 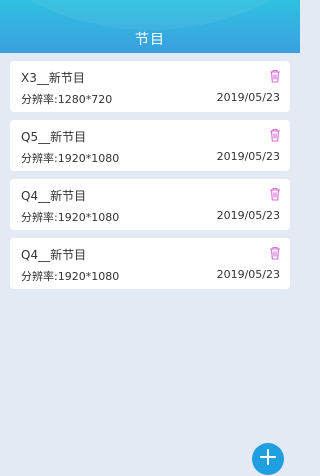 What do you see at coordinates (150, 86) in the screenshot?
I see `program-card: X3__新节目 分辨率:1280*720 2019/05/23` at bounding box center [150, 86].